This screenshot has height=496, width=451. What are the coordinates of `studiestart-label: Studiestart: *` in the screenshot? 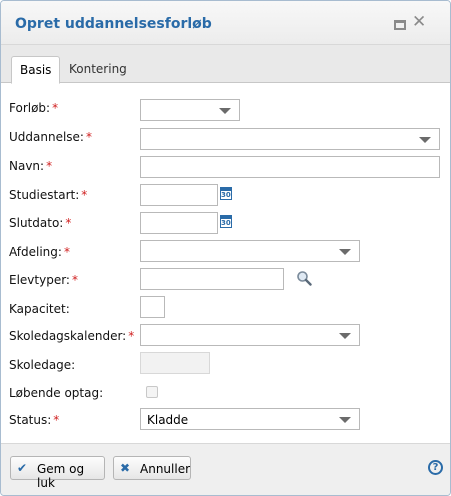 It's located at (48, 195).